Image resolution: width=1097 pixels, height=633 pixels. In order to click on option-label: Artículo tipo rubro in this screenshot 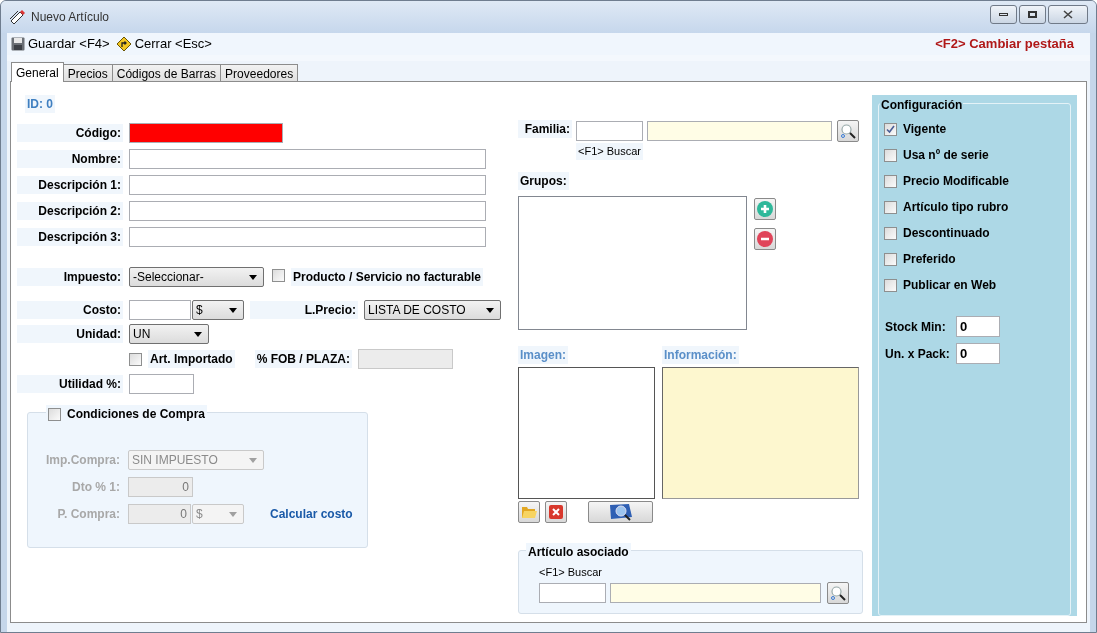, I will do `click(956, 207)`.